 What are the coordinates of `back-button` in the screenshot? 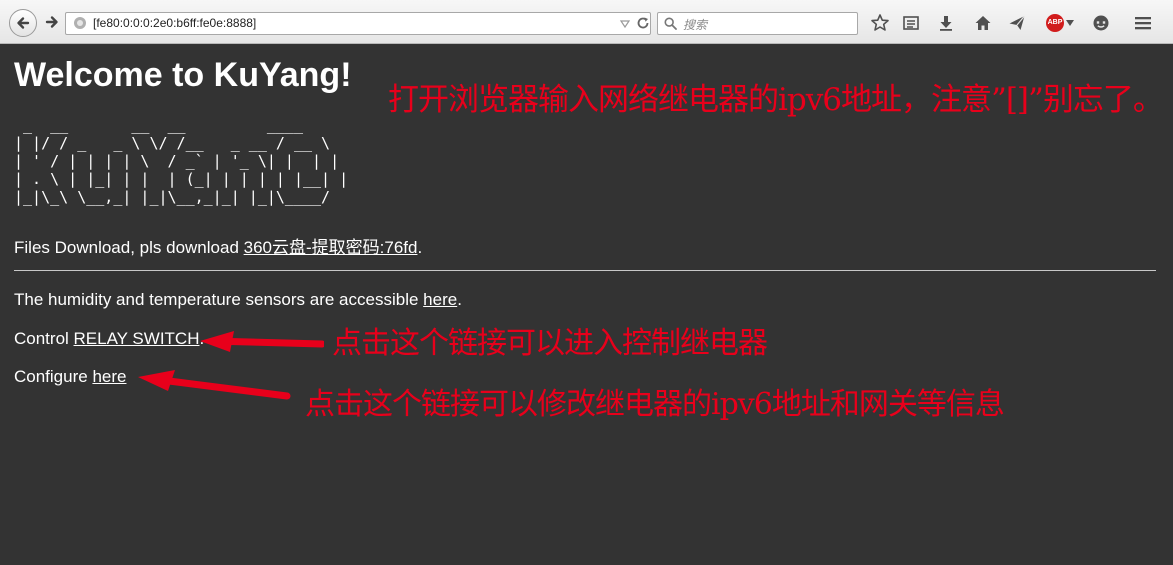 It's located at (23, 23).